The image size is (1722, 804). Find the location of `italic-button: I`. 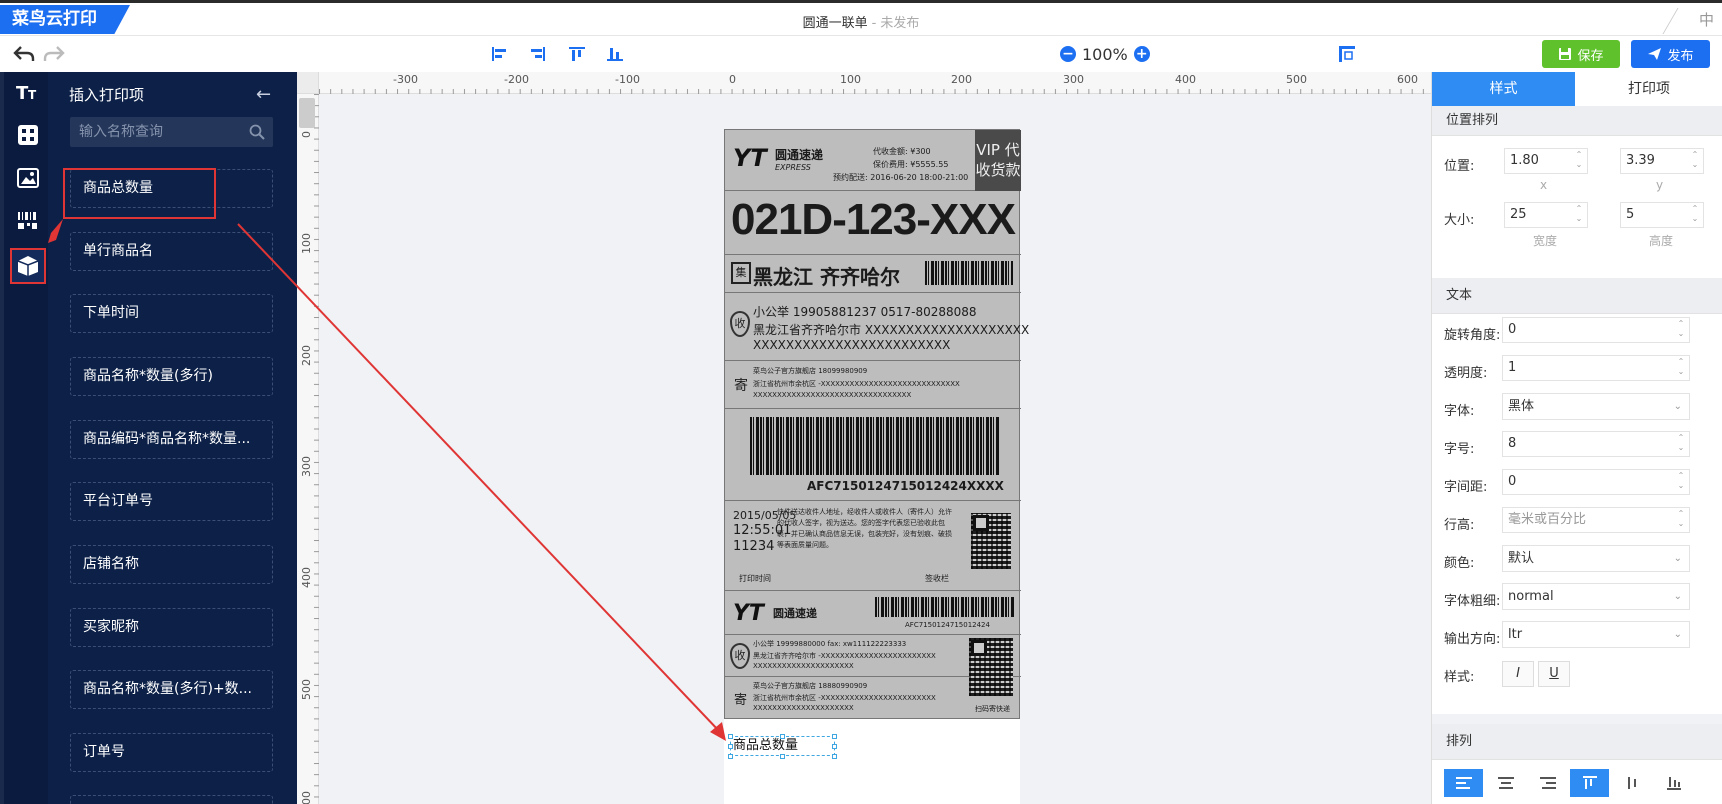

italic-button: I is located at coordinates (1518, 674).